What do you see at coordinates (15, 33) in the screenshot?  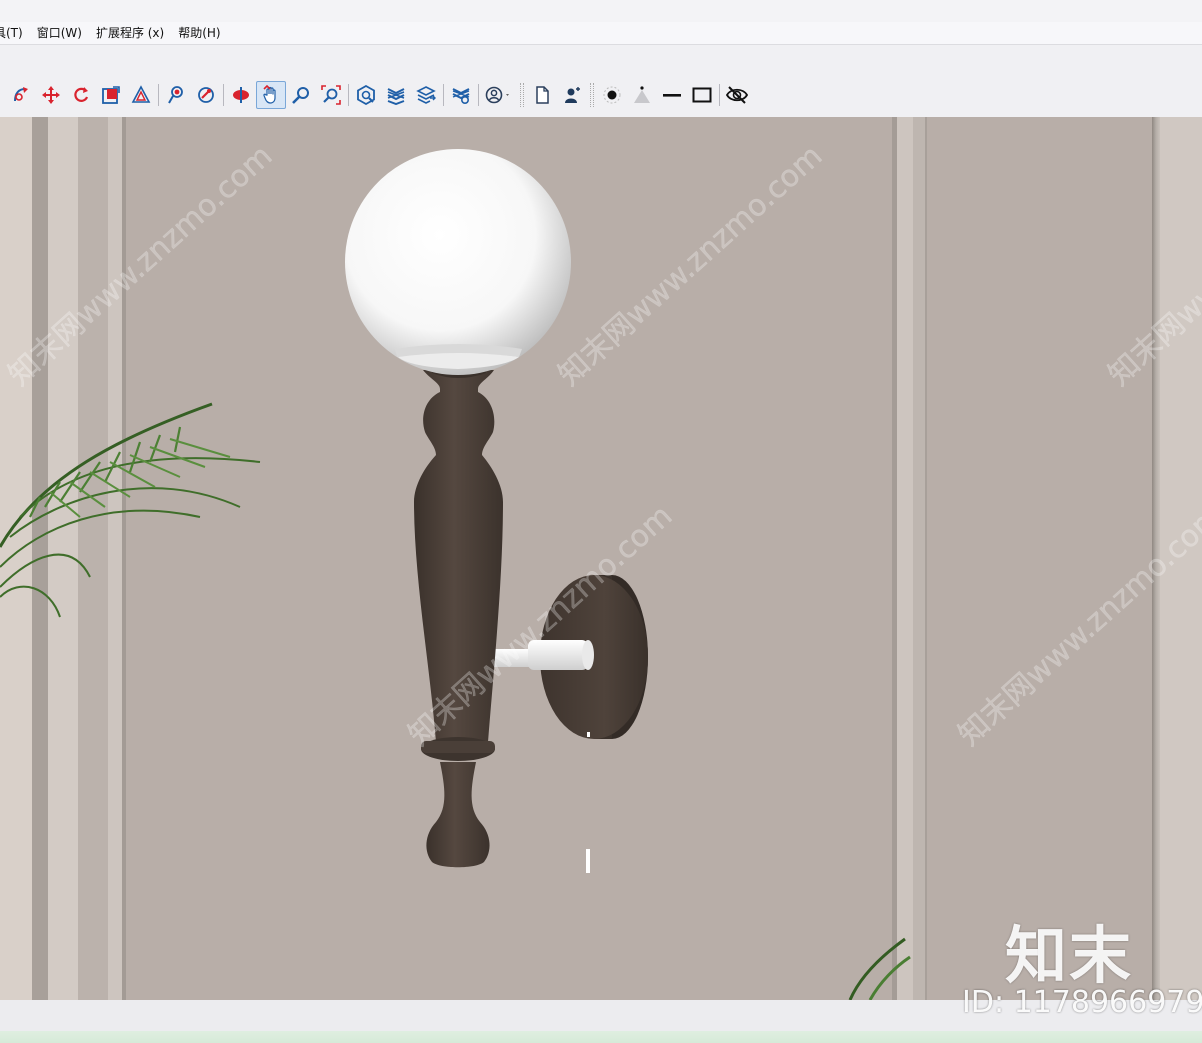 I see `menu-tools: 具(T)` at bounding box center [15, 33].